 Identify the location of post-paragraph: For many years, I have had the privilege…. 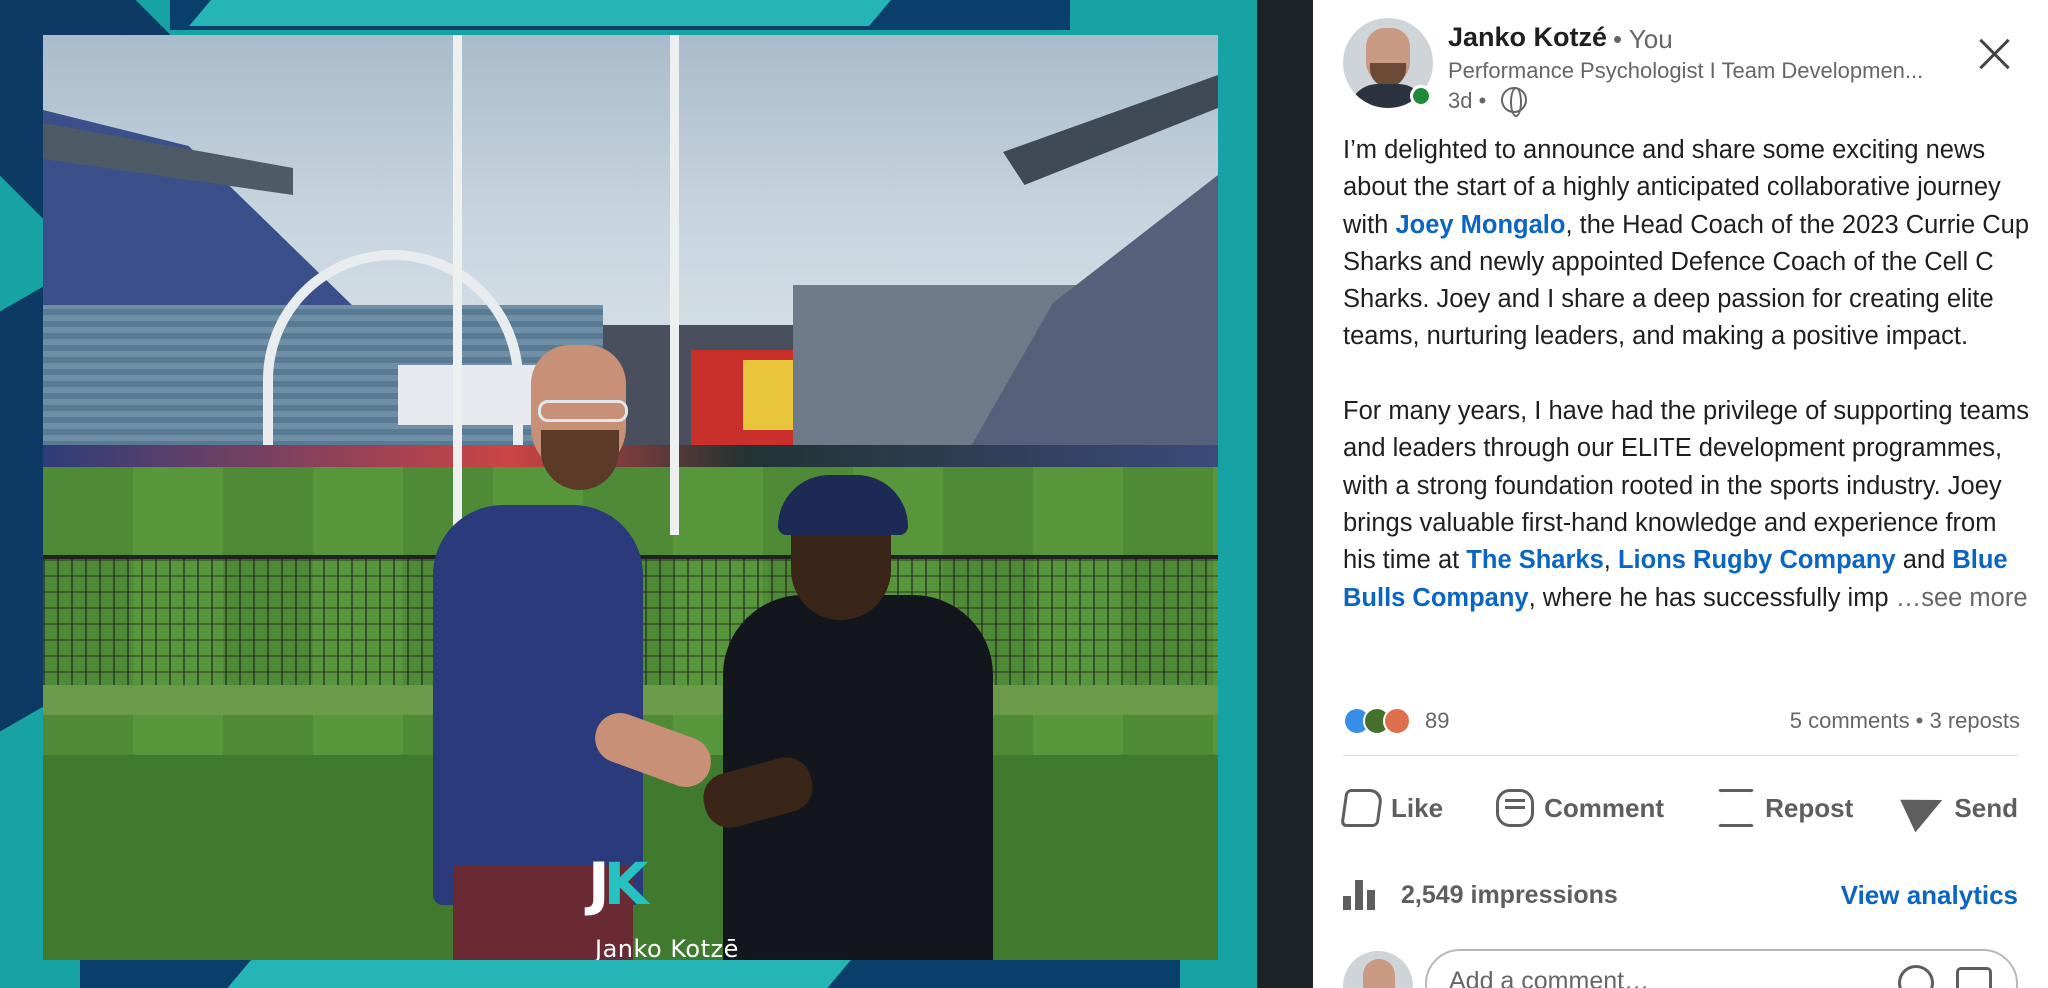
(1688, 505).